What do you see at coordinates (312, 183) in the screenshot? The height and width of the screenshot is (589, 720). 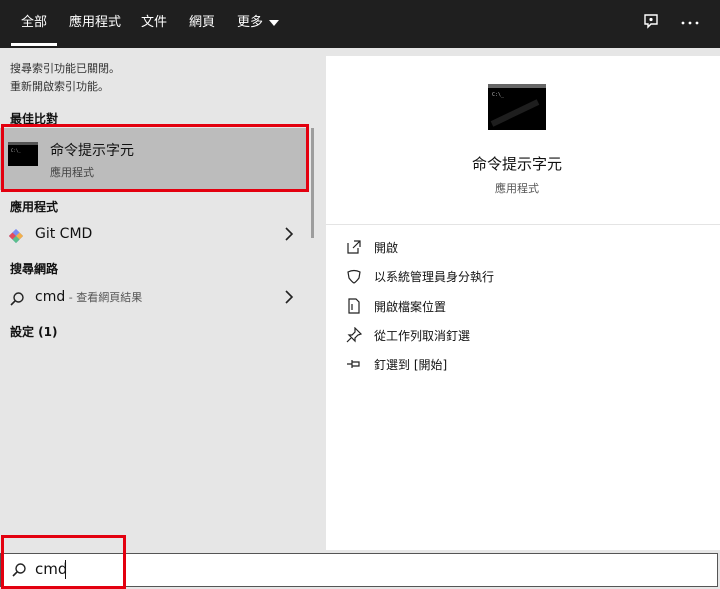 I see `scrollbar-thumb` at bounding box center [312, 183].